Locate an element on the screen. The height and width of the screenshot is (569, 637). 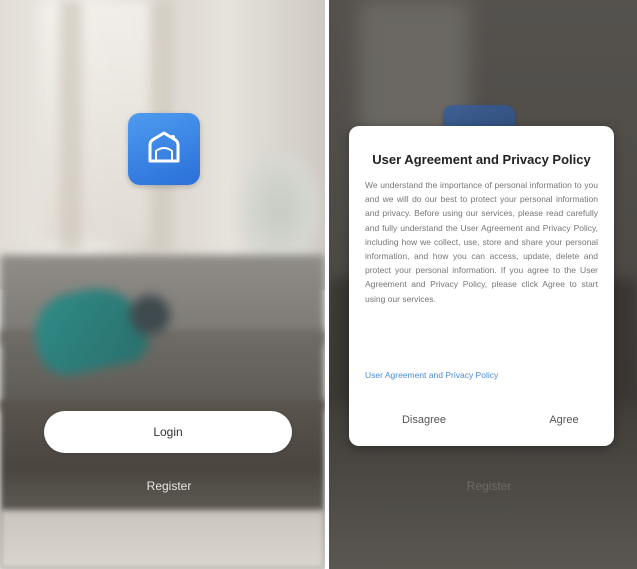
agree-button: Agree is located at coordinates (564, 420).